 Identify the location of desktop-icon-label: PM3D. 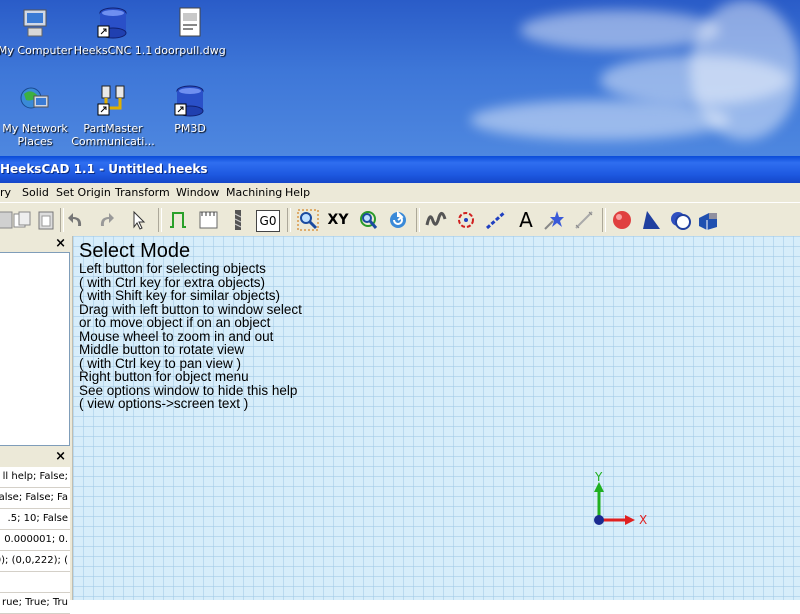
(190, 128).